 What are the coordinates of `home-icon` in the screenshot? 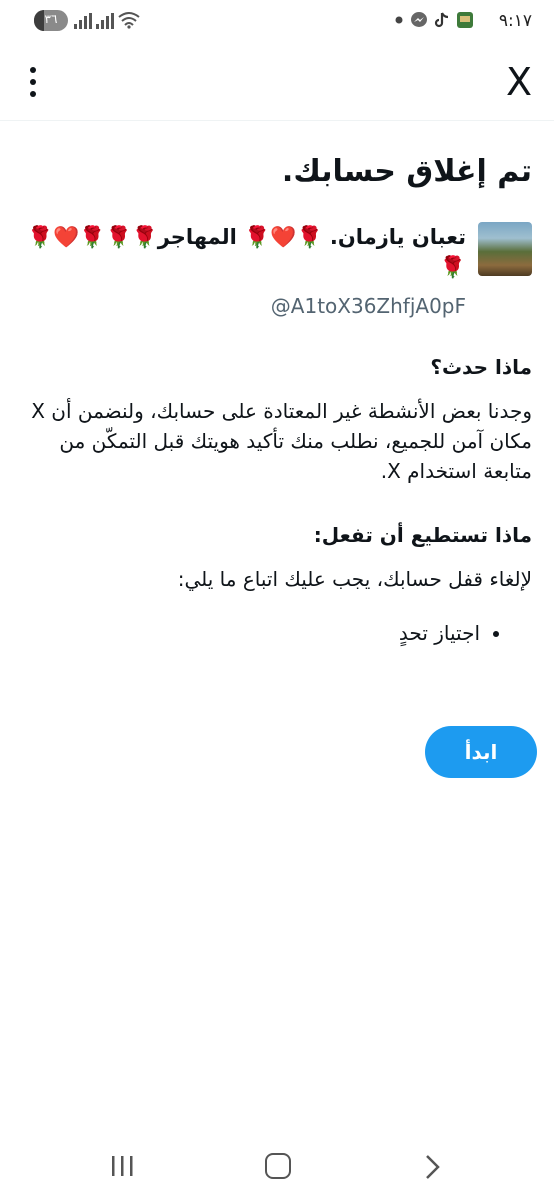 It's located at (278, 1166).